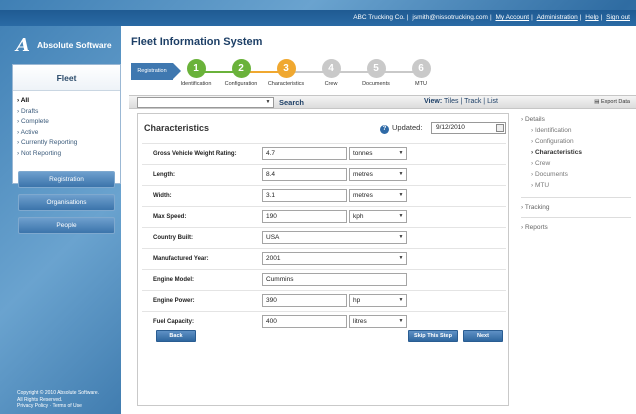 Image resolution: width=636 pixels, height=414 pixels. I want to click on view-track: Track, so click(472, 101).